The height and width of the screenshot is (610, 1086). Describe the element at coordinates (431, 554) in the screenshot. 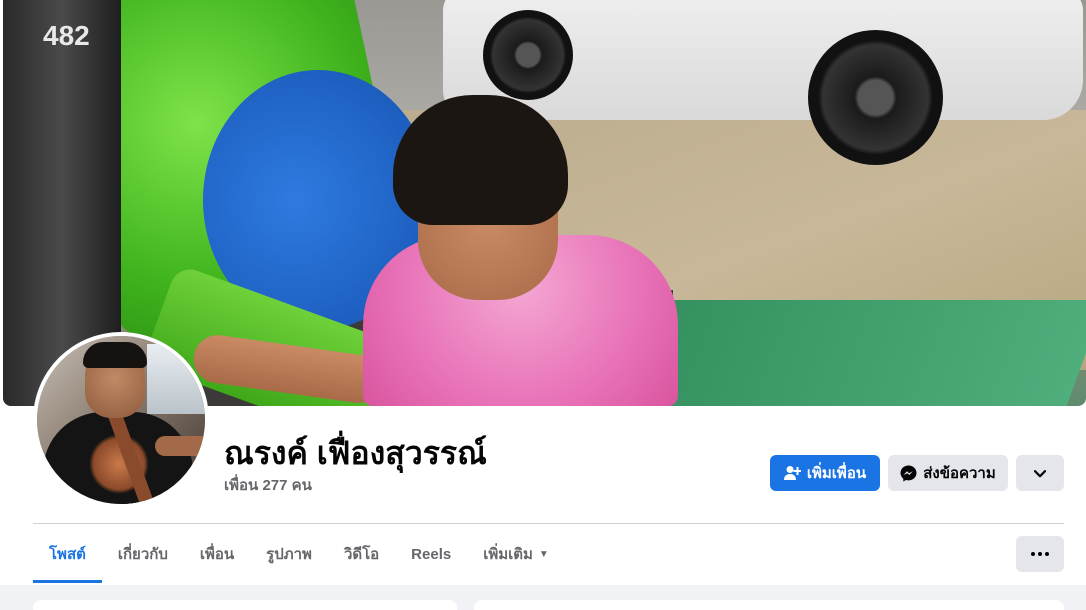

I see `tab-reels: Reels` at that location.